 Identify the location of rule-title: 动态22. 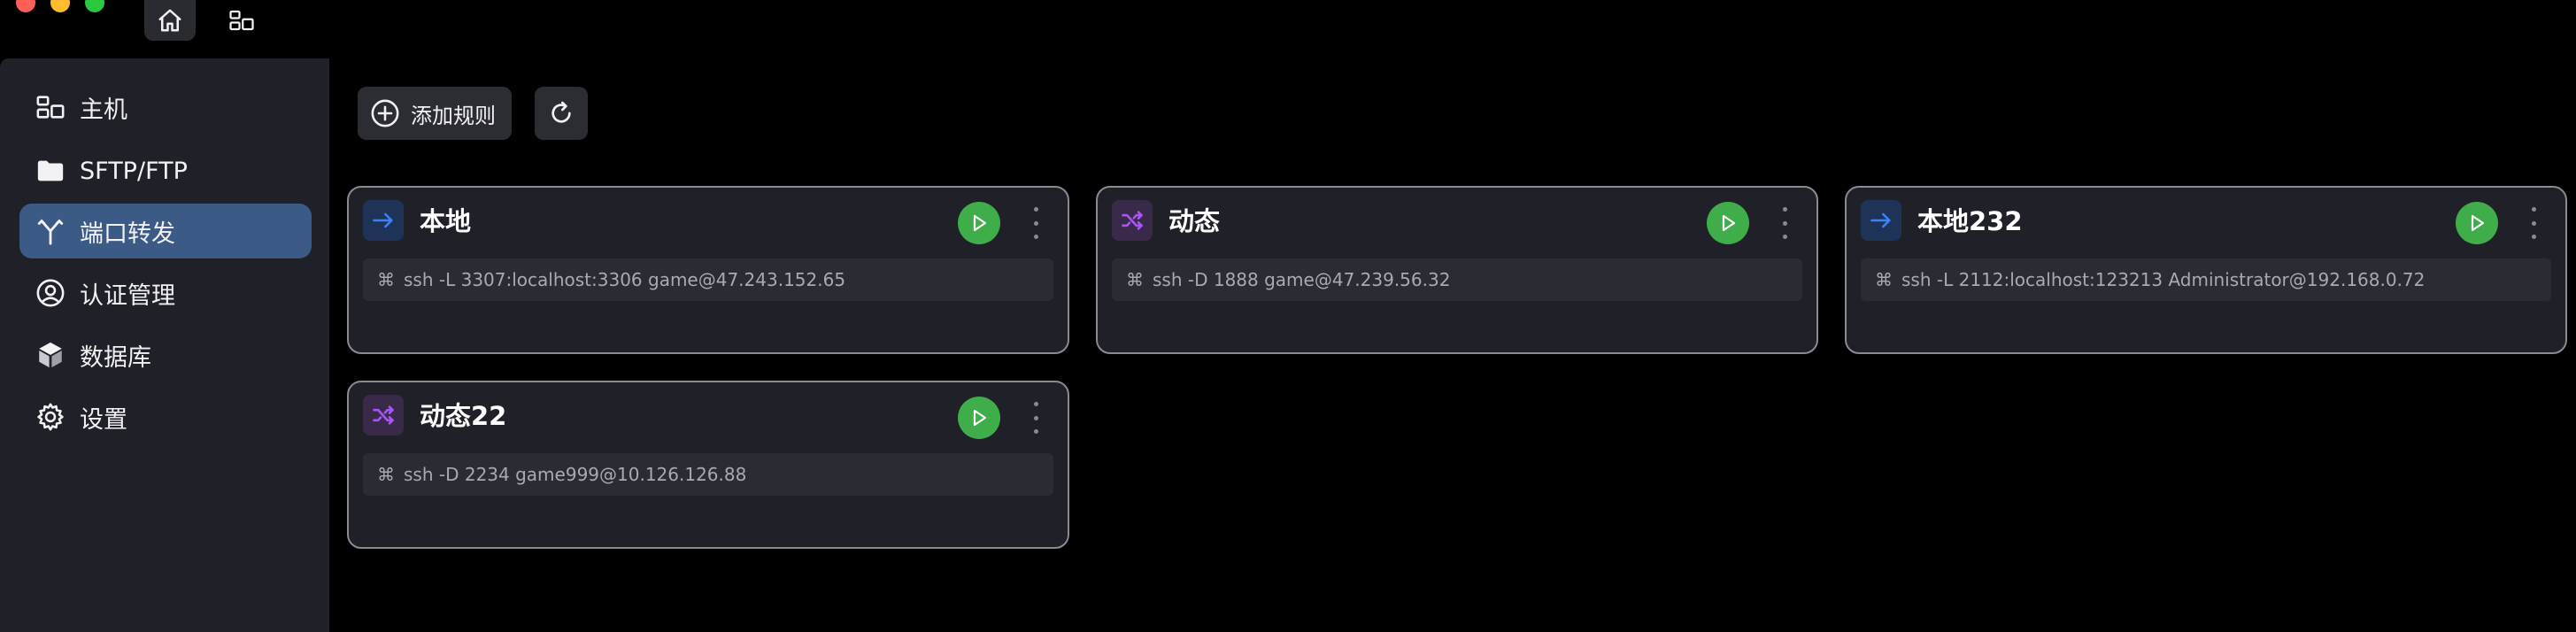
(463, 416).